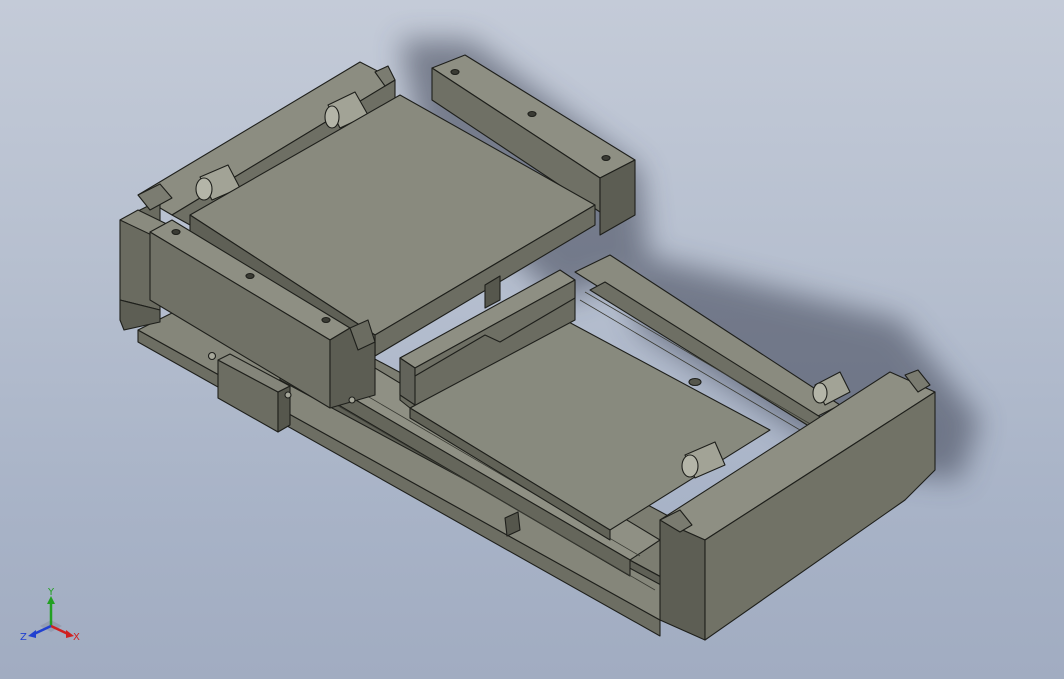 This screenshot has height=679, width=1064. What do you see at coordinates (695, 382) in the screenshot?
I see `lower-plate-hole` at bounding box center [695, 382].